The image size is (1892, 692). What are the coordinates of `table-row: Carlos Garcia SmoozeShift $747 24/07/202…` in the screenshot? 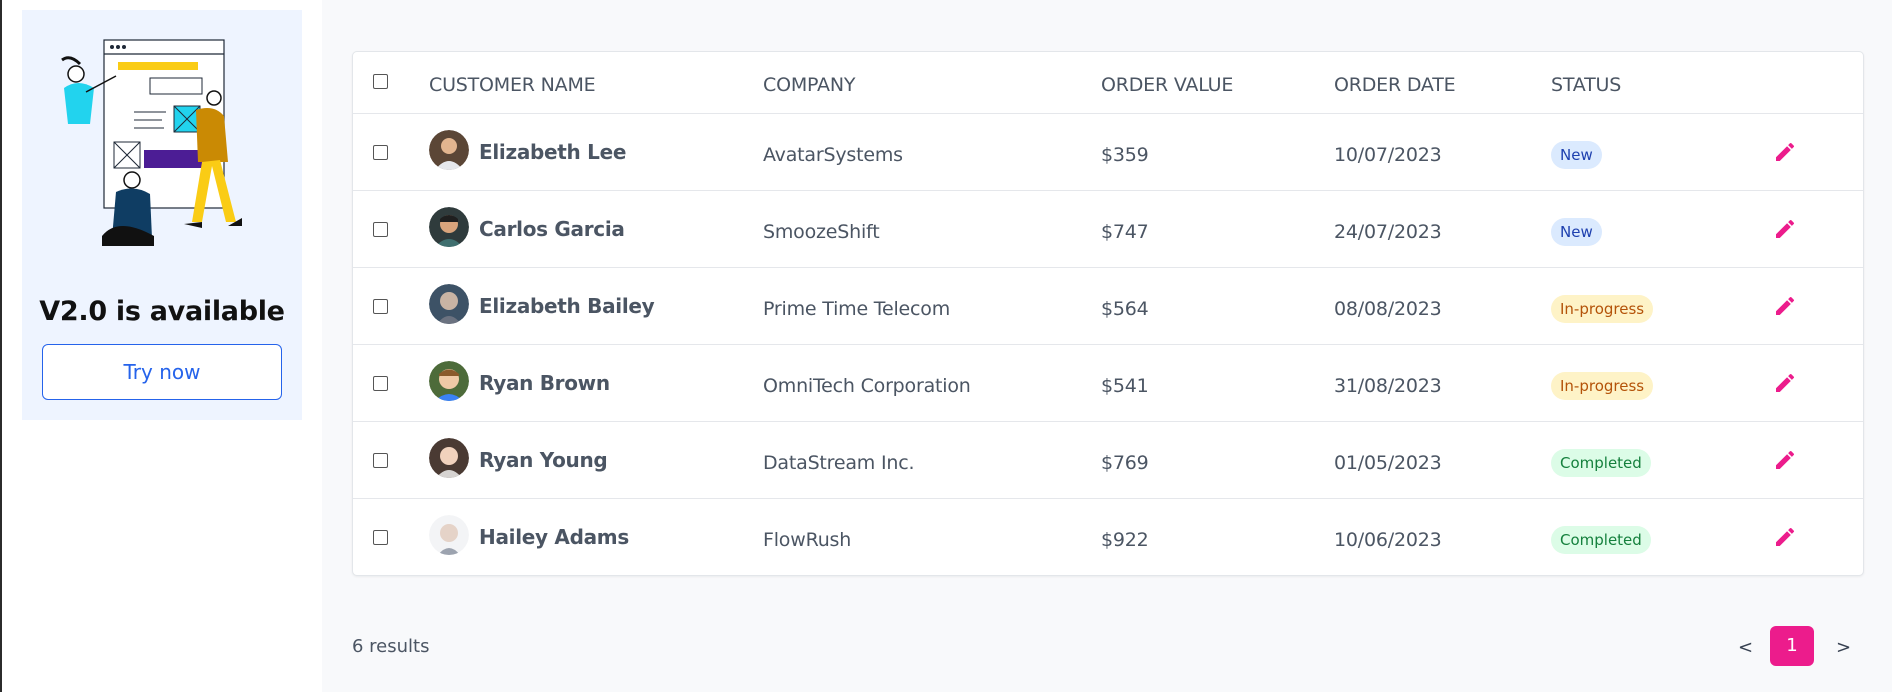 It's located at (1108, 229).